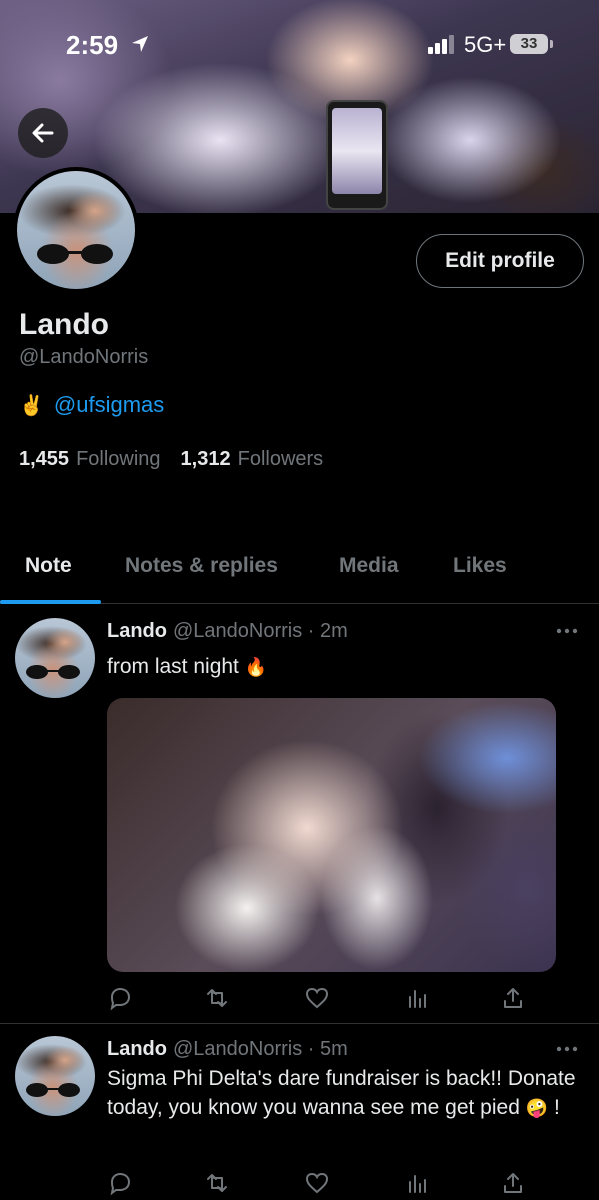 This screenshot has height=1200, width=599. Describe the element at coordinates (140, 44) in the screenshot. I see `location-arrow-icon` at that location.